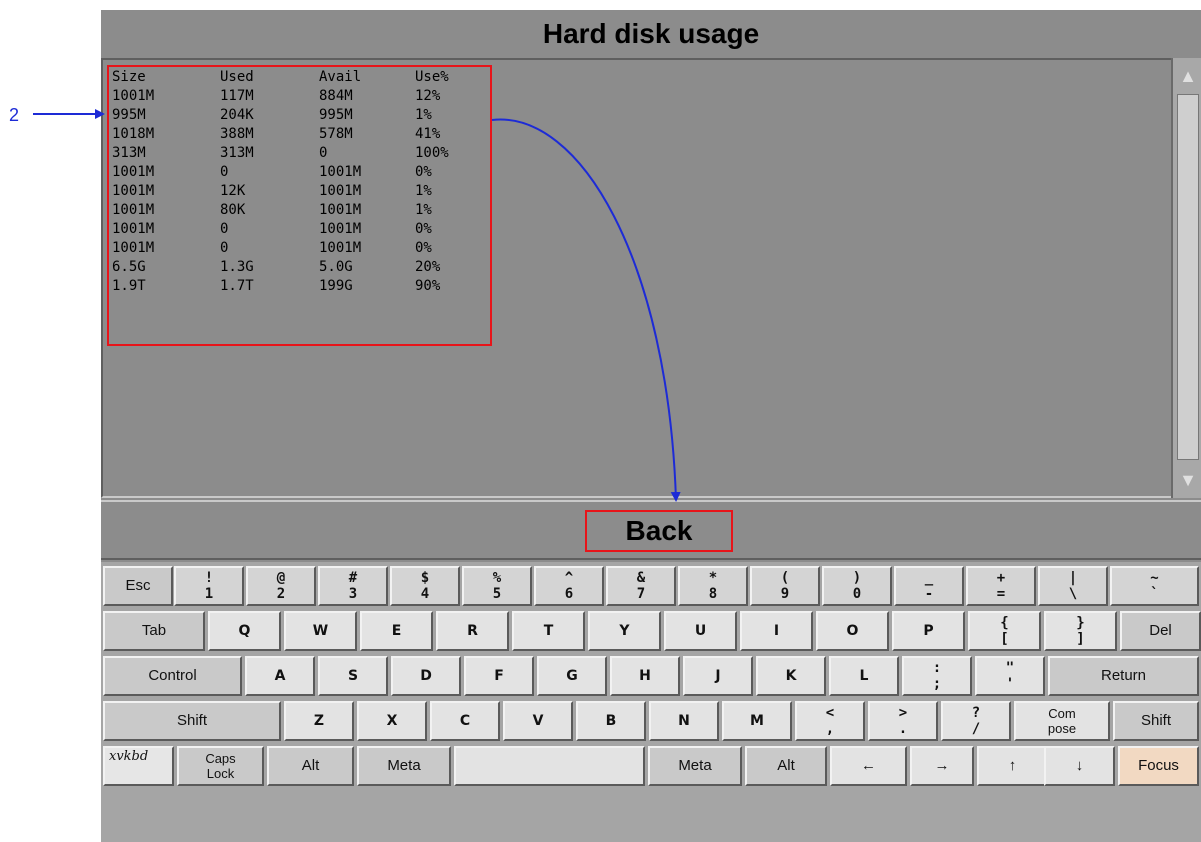 The height and width of the screenshot is (842, 1201). I want to click on key-4: $4, so click(425, 586).